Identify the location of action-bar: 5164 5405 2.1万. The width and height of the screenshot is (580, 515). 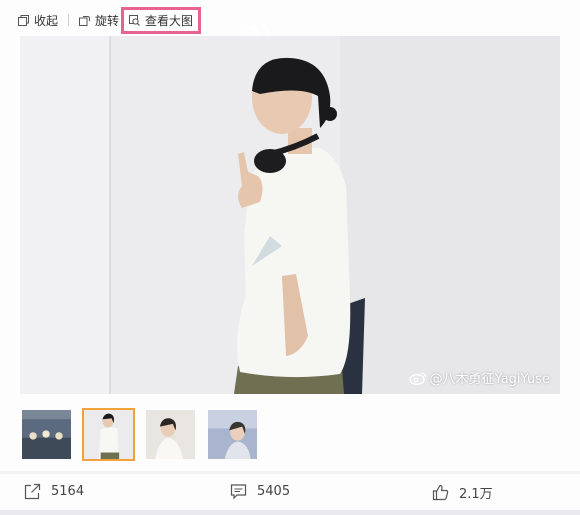
(290, 492).